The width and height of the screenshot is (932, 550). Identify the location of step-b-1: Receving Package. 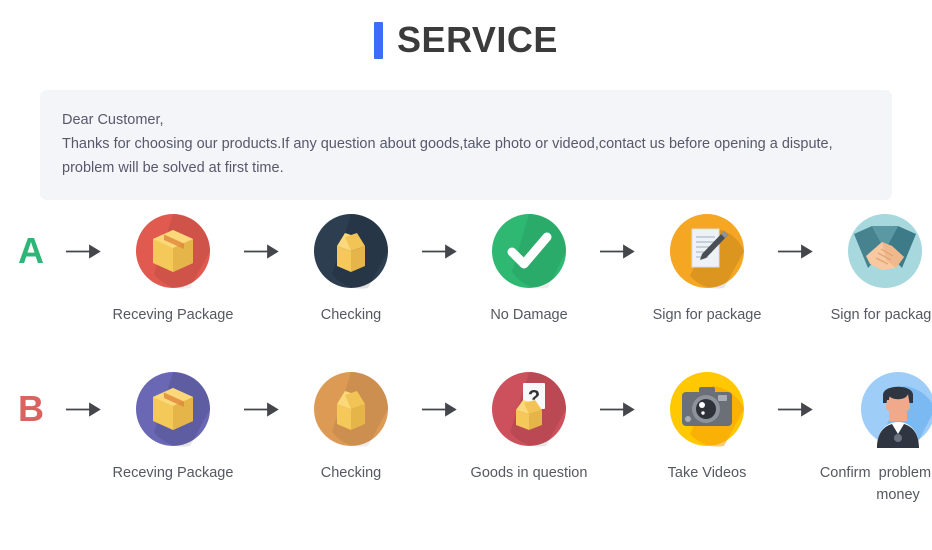
(173, 427).